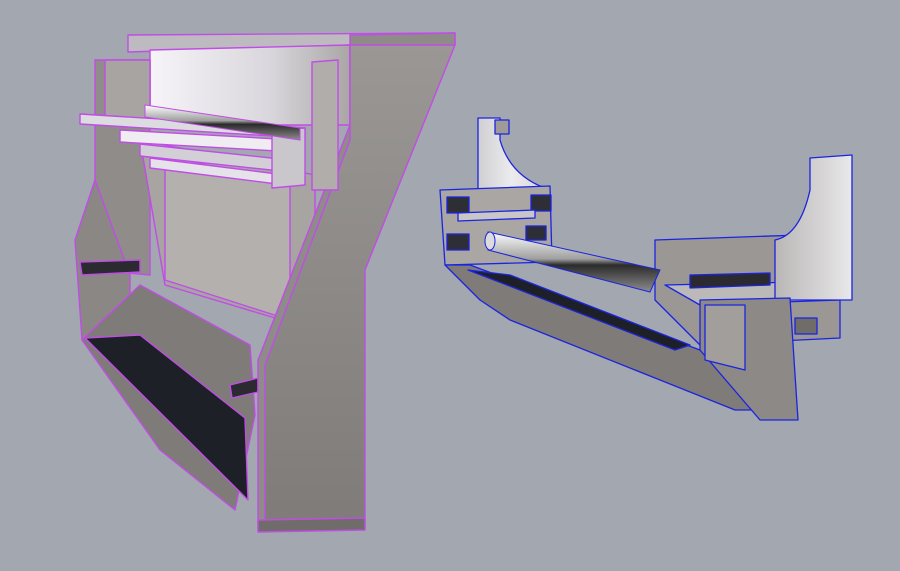  Describe the element at coordinates (325, 125) in the screenshot. I see `press-frame-right-post` at that location.